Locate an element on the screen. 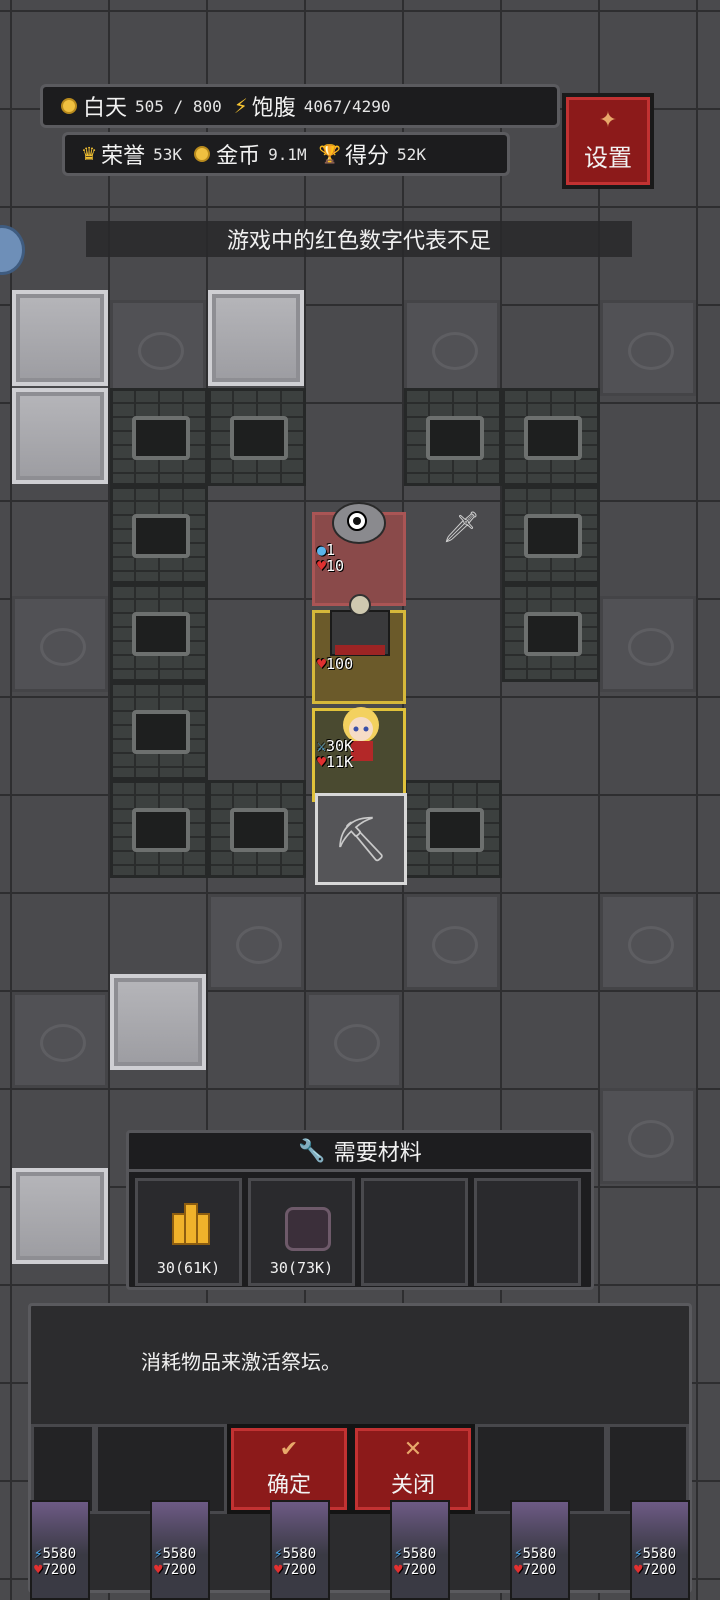 This screenshot has width=720, height=1600. pickaxe-cell: ⛏ is located at coordinates (361, 839).